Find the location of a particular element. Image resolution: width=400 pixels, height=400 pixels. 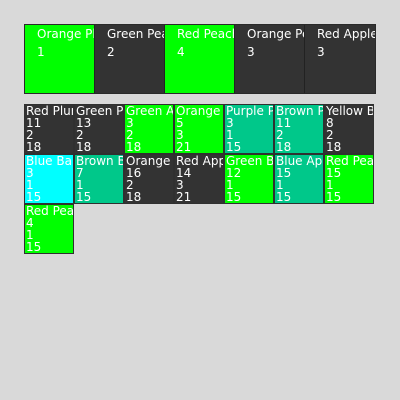

top-tile-name: Orange Plum is located at coordinates (66, 34).